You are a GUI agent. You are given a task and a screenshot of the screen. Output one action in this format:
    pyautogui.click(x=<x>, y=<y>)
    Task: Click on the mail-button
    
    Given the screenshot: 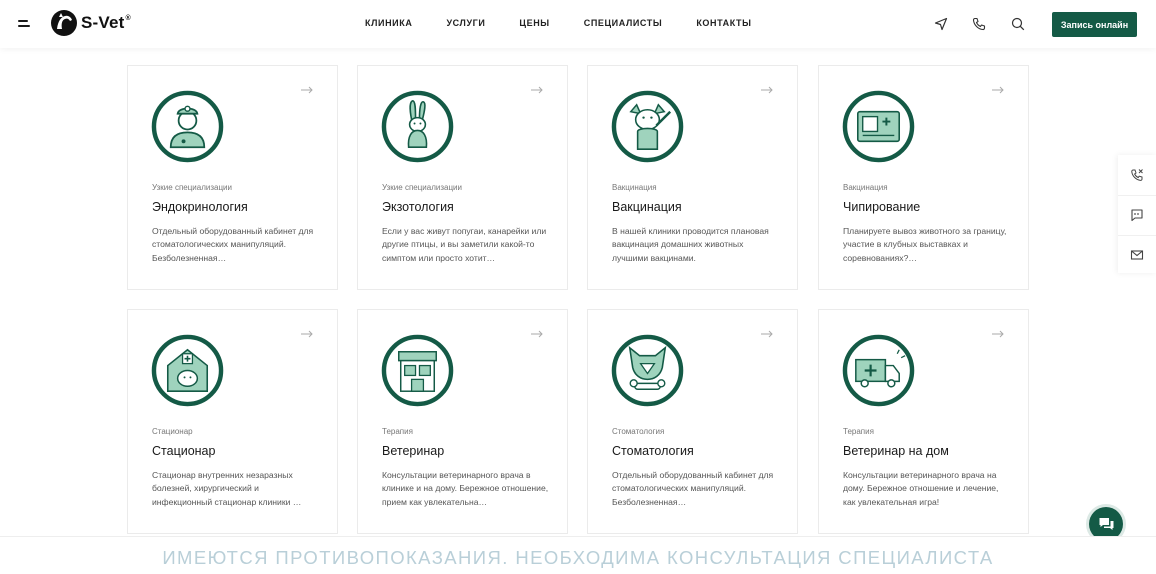 What is the action you would take?
    pyautogui.click(x=1137, y=254)
    